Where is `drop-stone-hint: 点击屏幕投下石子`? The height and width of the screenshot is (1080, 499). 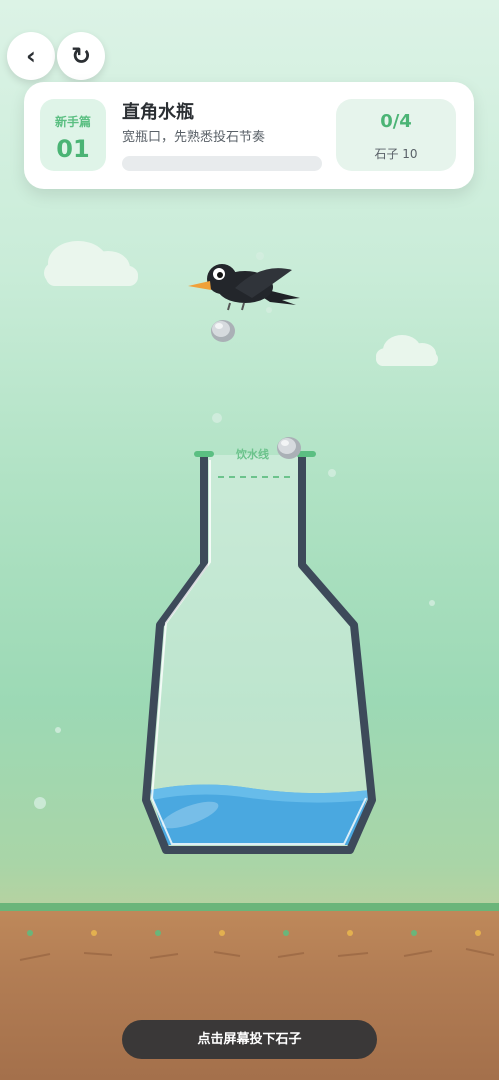
drop-stone-hint: 点击屏幕投下石子 is located at coordinates (249, 1039).